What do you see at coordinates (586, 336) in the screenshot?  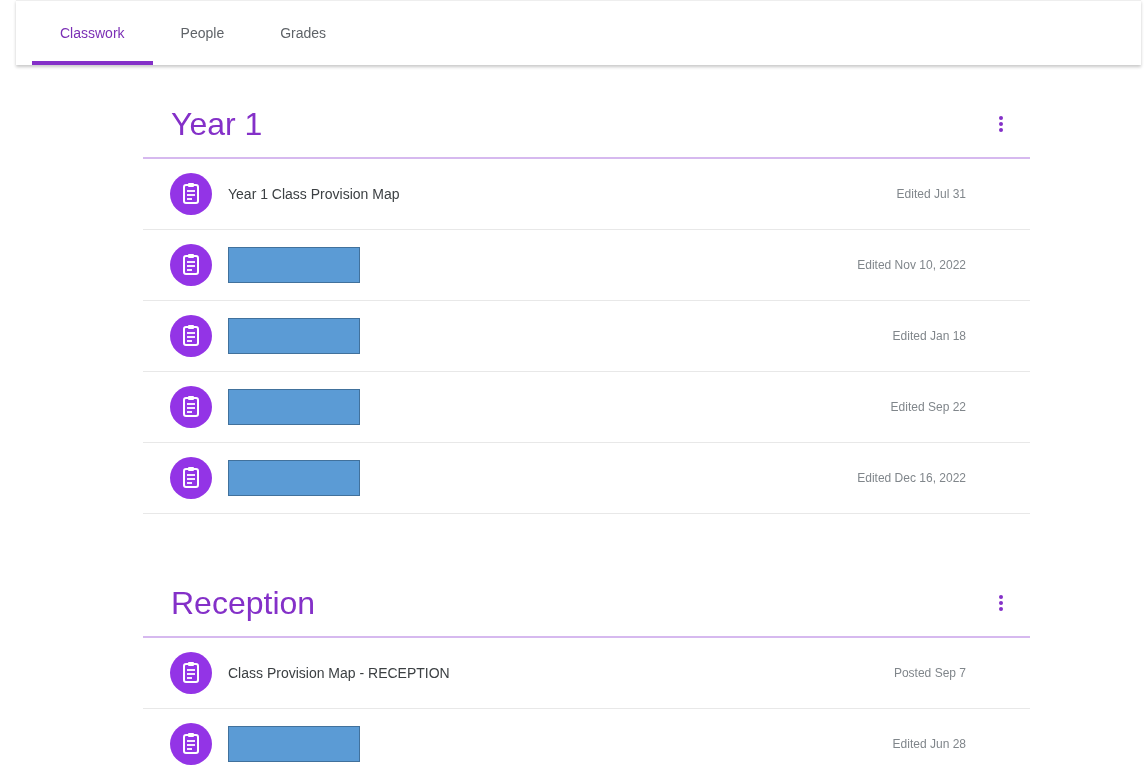 I see `classwork-item: Edited Jan 18` at bounding box center [586, 336].